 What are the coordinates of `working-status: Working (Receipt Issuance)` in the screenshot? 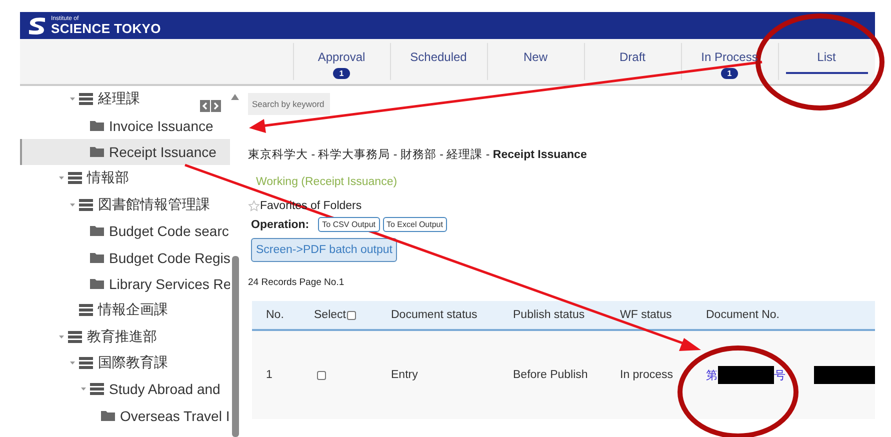 It's located at (327, 182).